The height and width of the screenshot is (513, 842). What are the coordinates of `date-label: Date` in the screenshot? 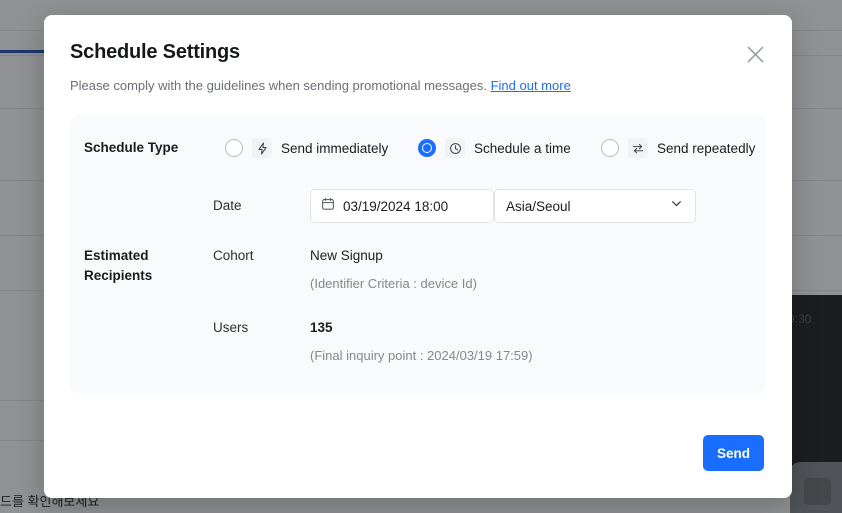 It's located at (227, 205).